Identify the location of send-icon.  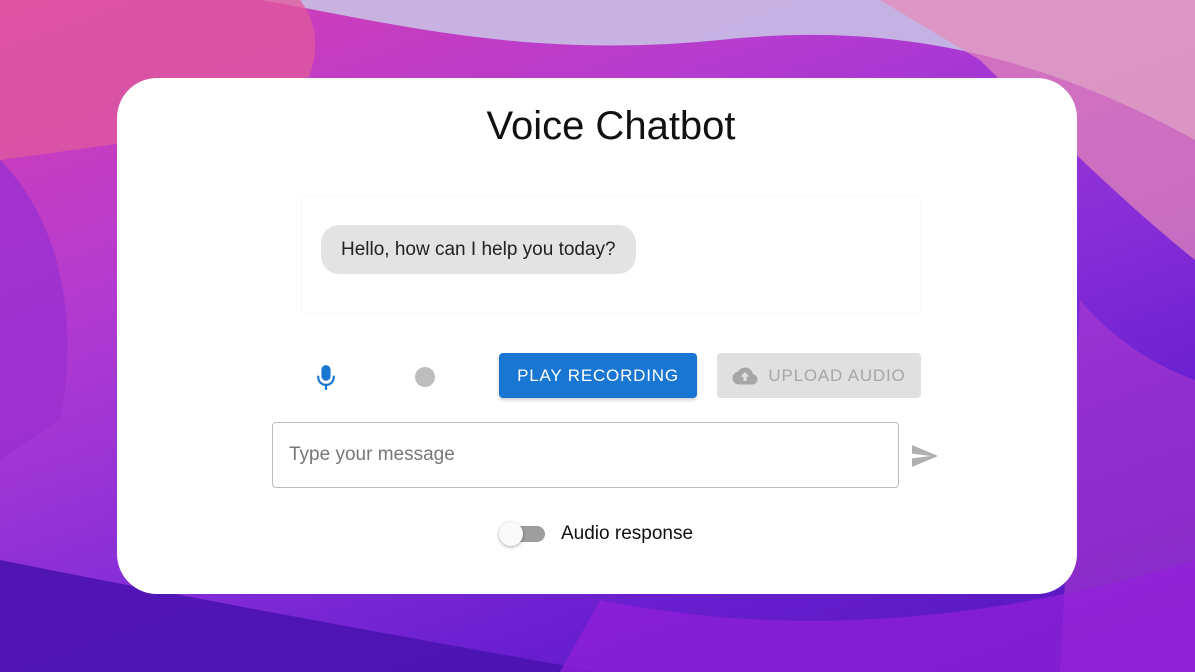
(925, 456).